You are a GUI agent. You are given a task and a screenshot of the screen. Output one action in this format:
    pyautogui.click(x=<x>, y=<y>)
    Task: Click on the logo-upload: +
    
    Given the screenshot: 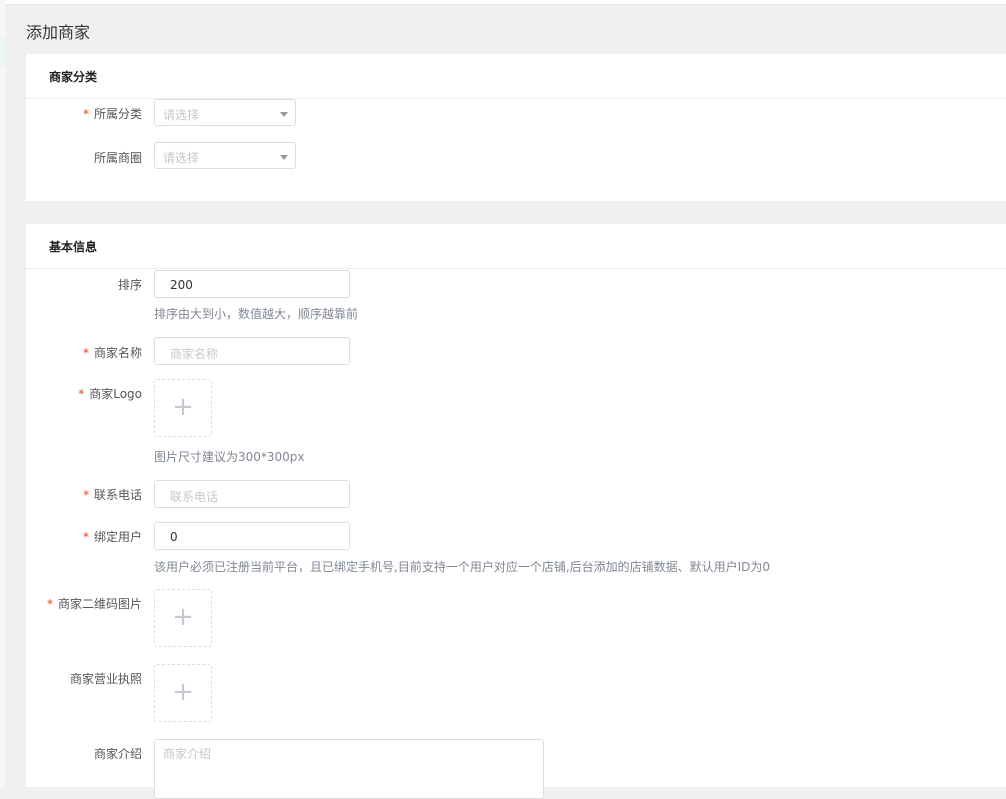 What is the action you would take?
    pyautogui.click(x=183, y=408)
    